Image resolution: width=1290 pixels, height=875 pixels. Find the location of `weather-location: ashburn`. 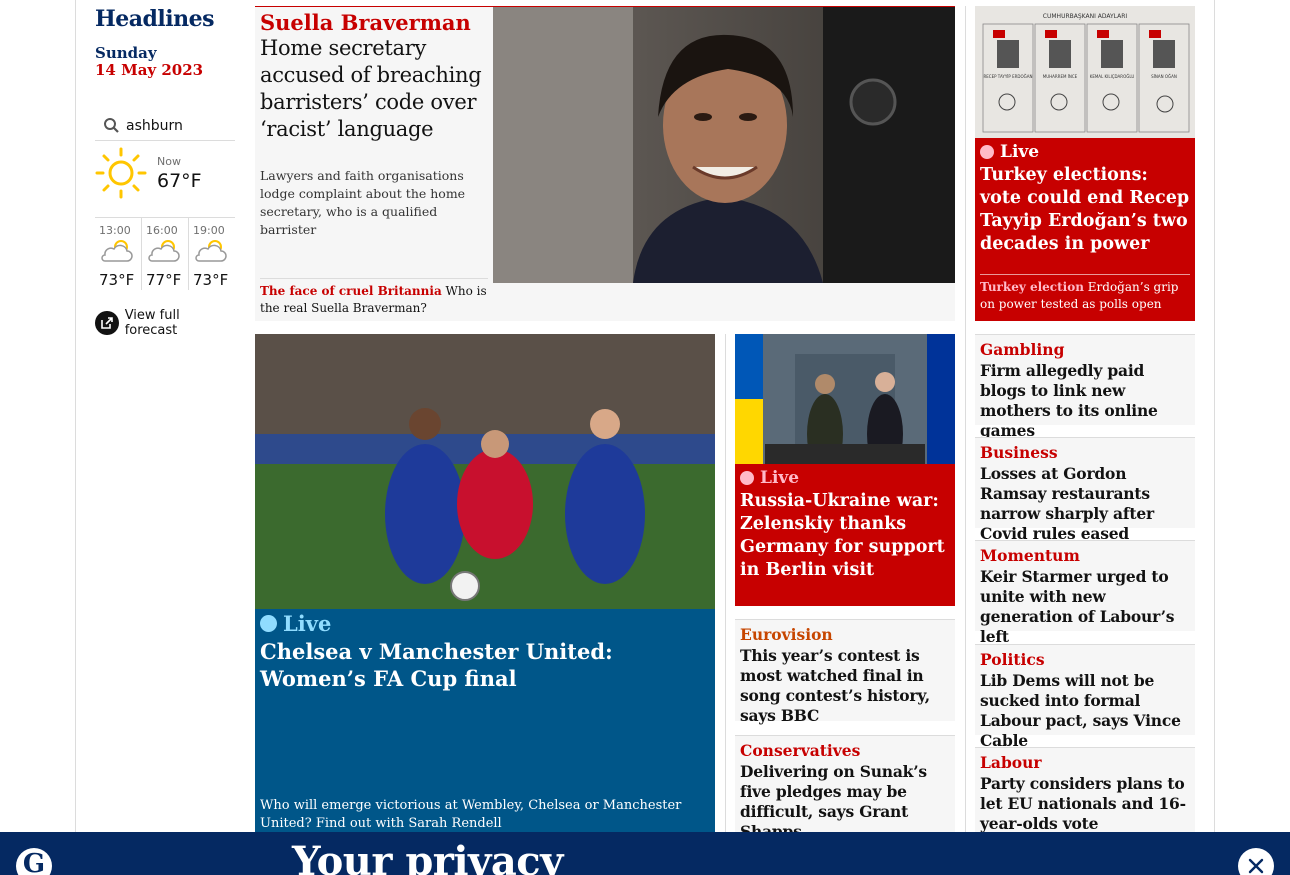

weather-location: ashburn is located at coordinates (154, 126).